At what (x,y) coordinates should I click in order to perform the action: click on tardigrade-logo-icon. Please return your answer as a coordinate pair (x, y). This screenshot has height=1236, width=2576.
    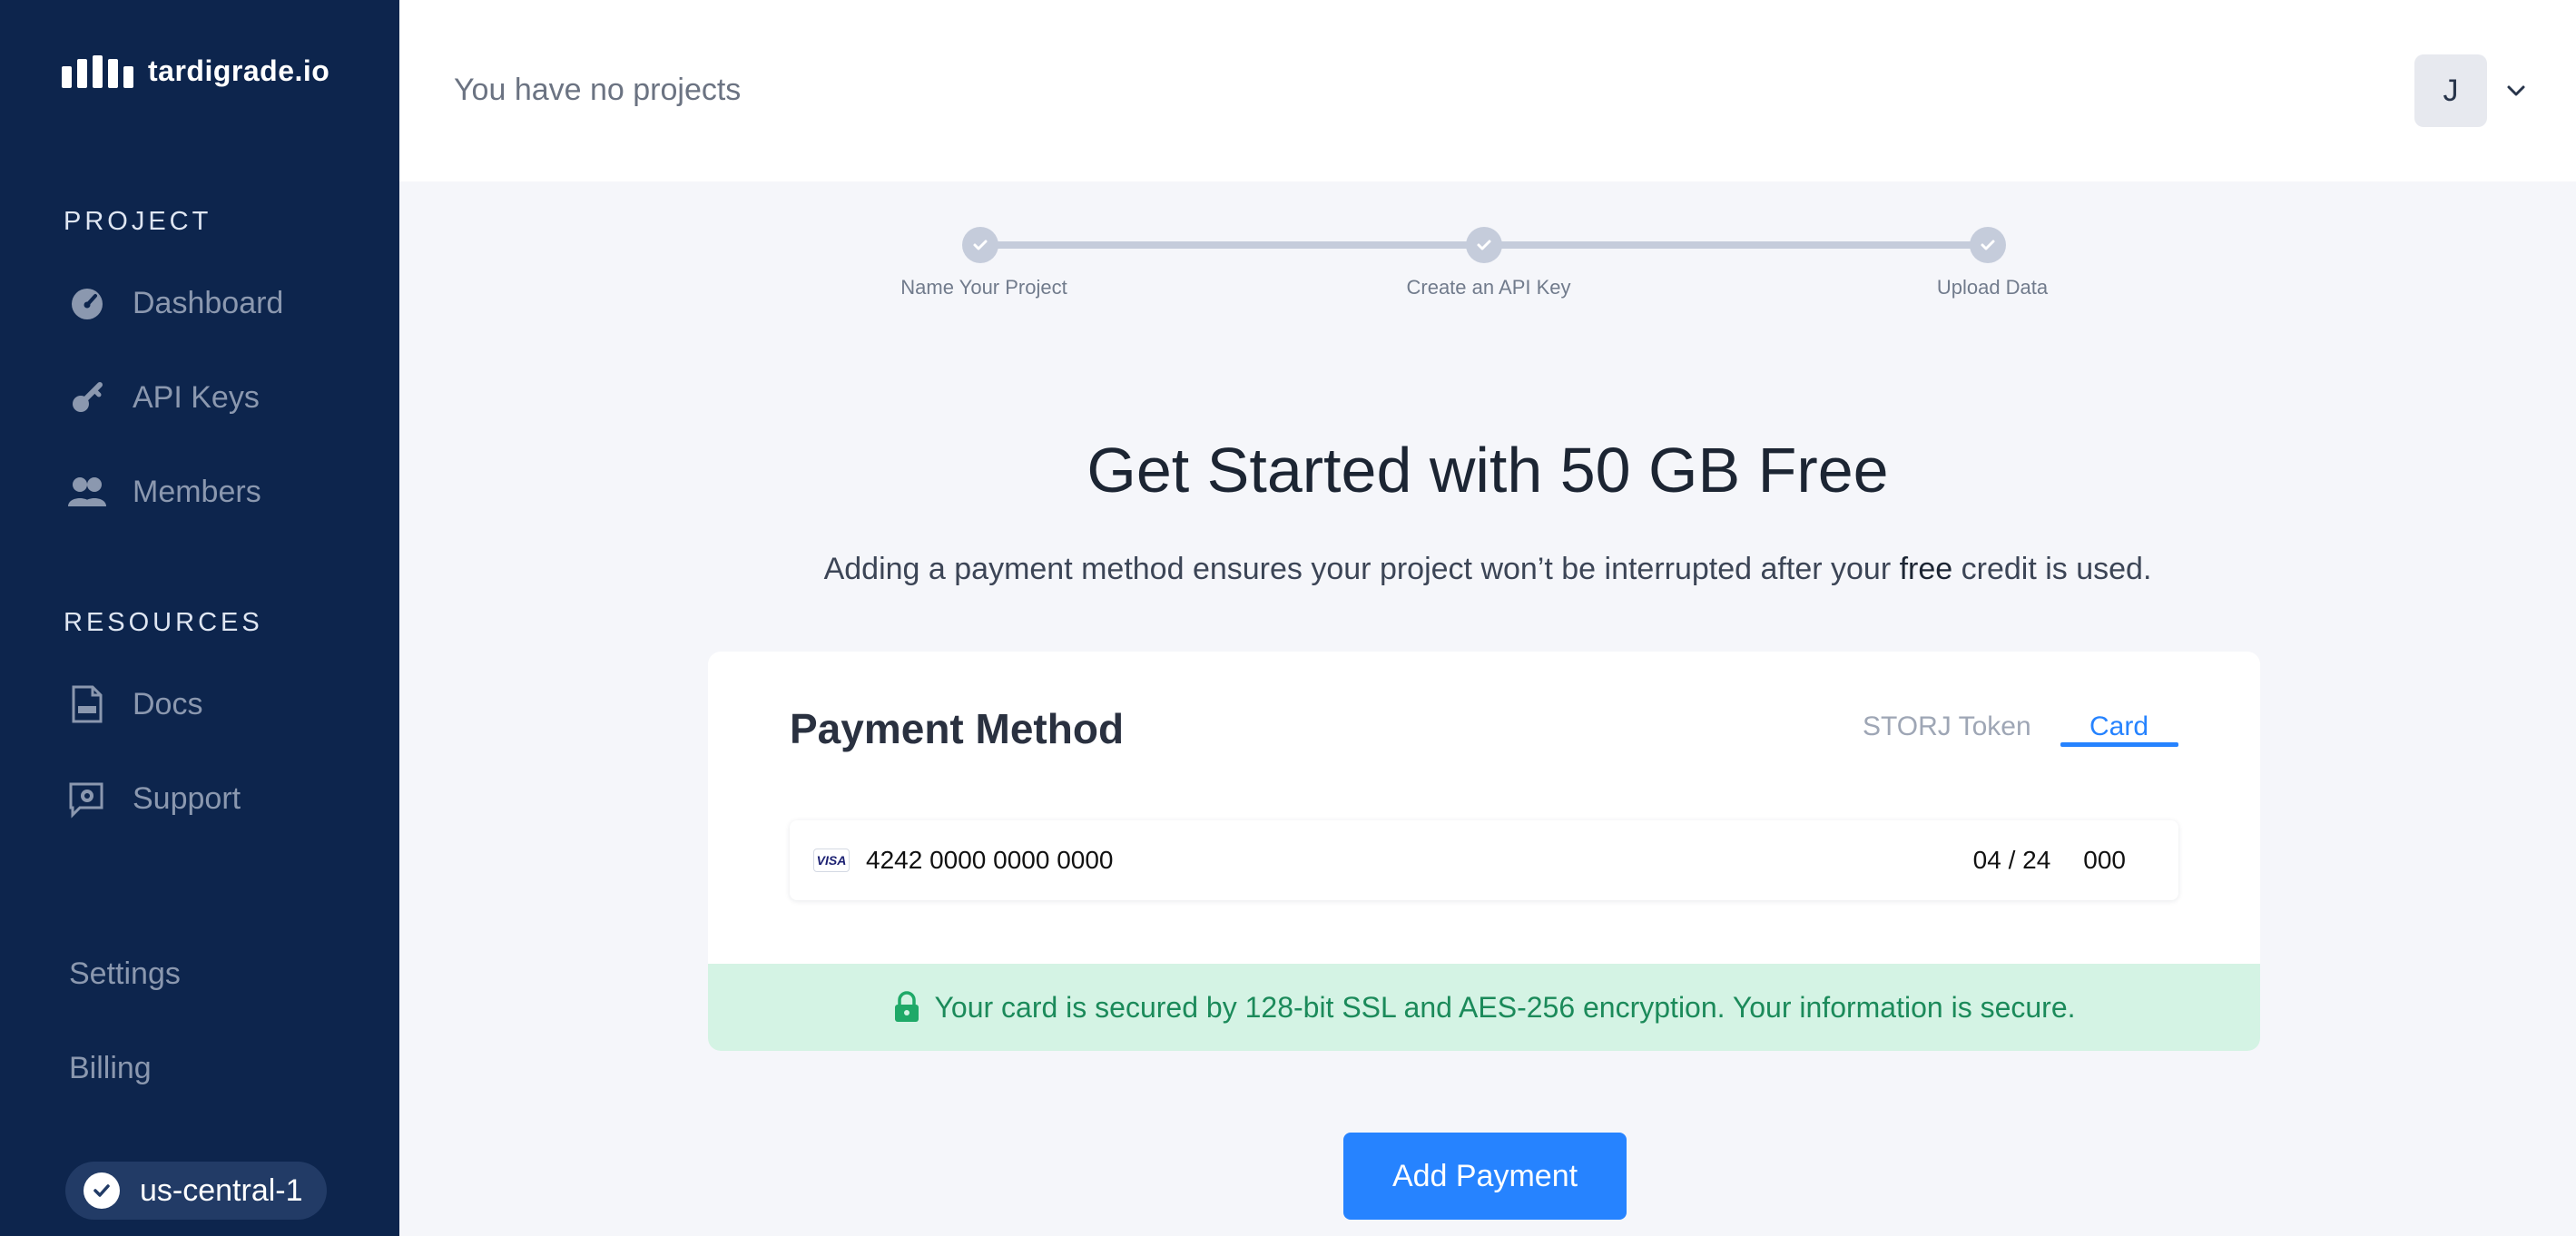
    Looking at the image, I should click on (97, 71).